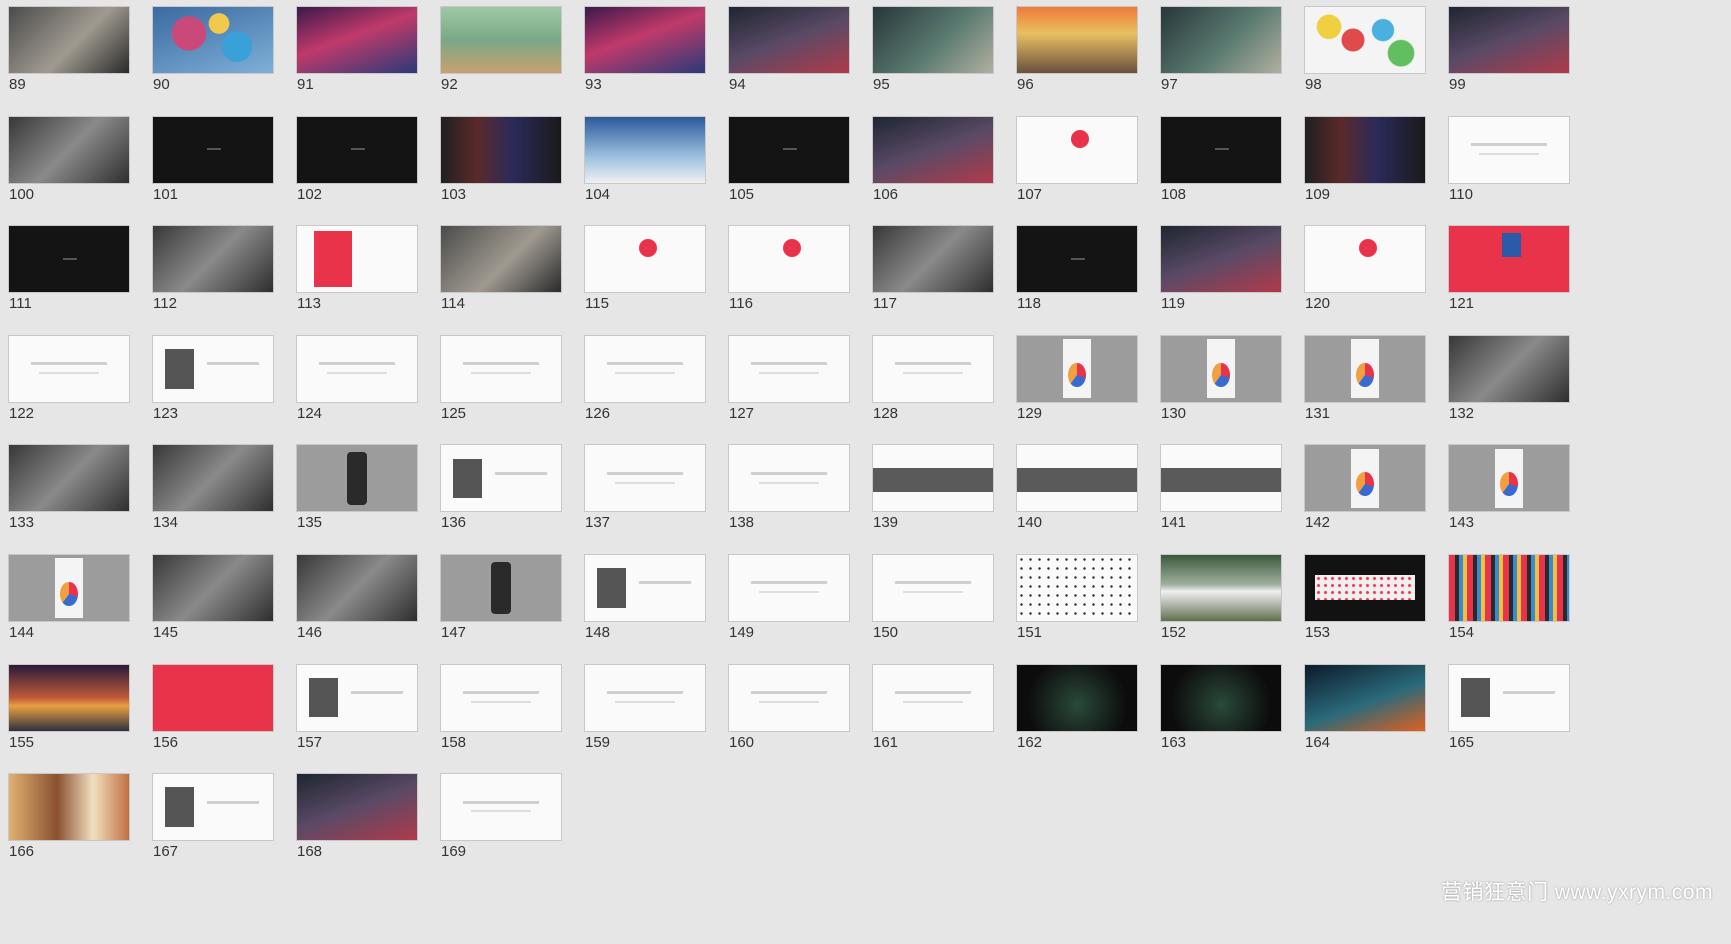 This screenshot has height=944, width=1731. I want to click on slide-thumbnail: 95, so click(933, 49).